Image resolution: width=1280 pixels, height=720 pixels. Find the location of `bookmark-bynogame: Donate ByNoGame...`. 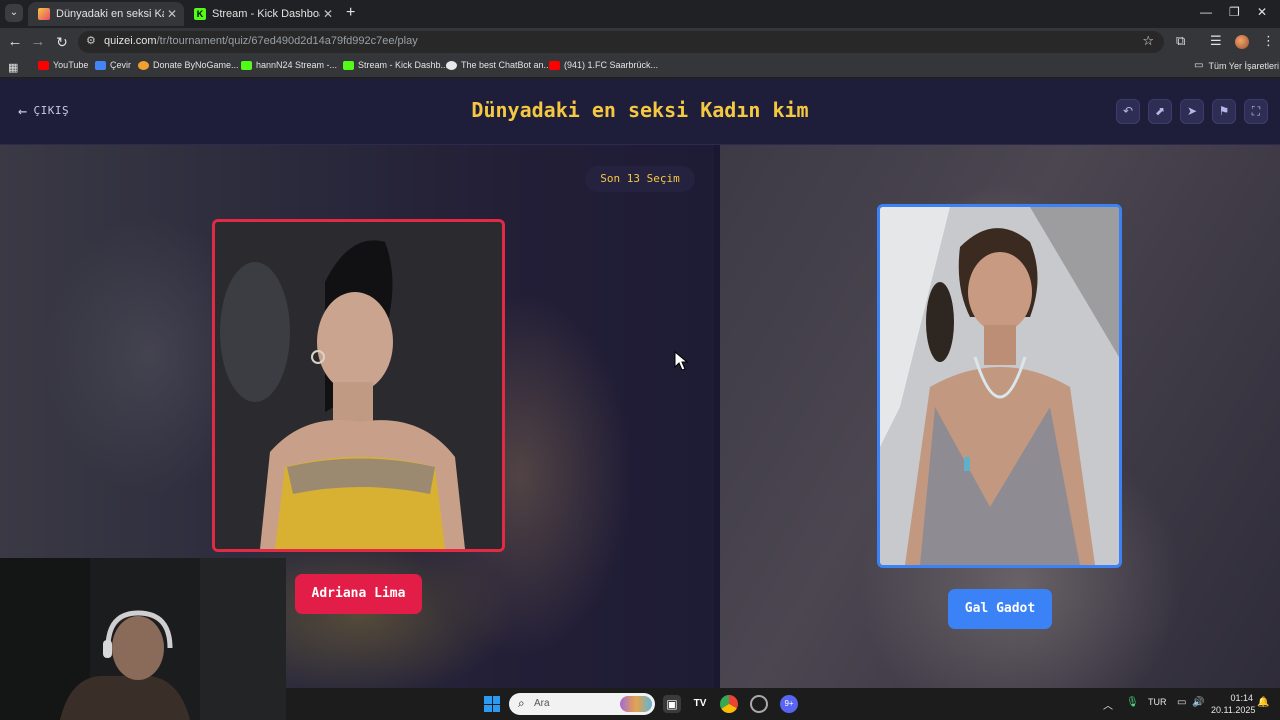

bookmark-bynogame: Donate ByNoGame... is located at coordinates (188, 65).